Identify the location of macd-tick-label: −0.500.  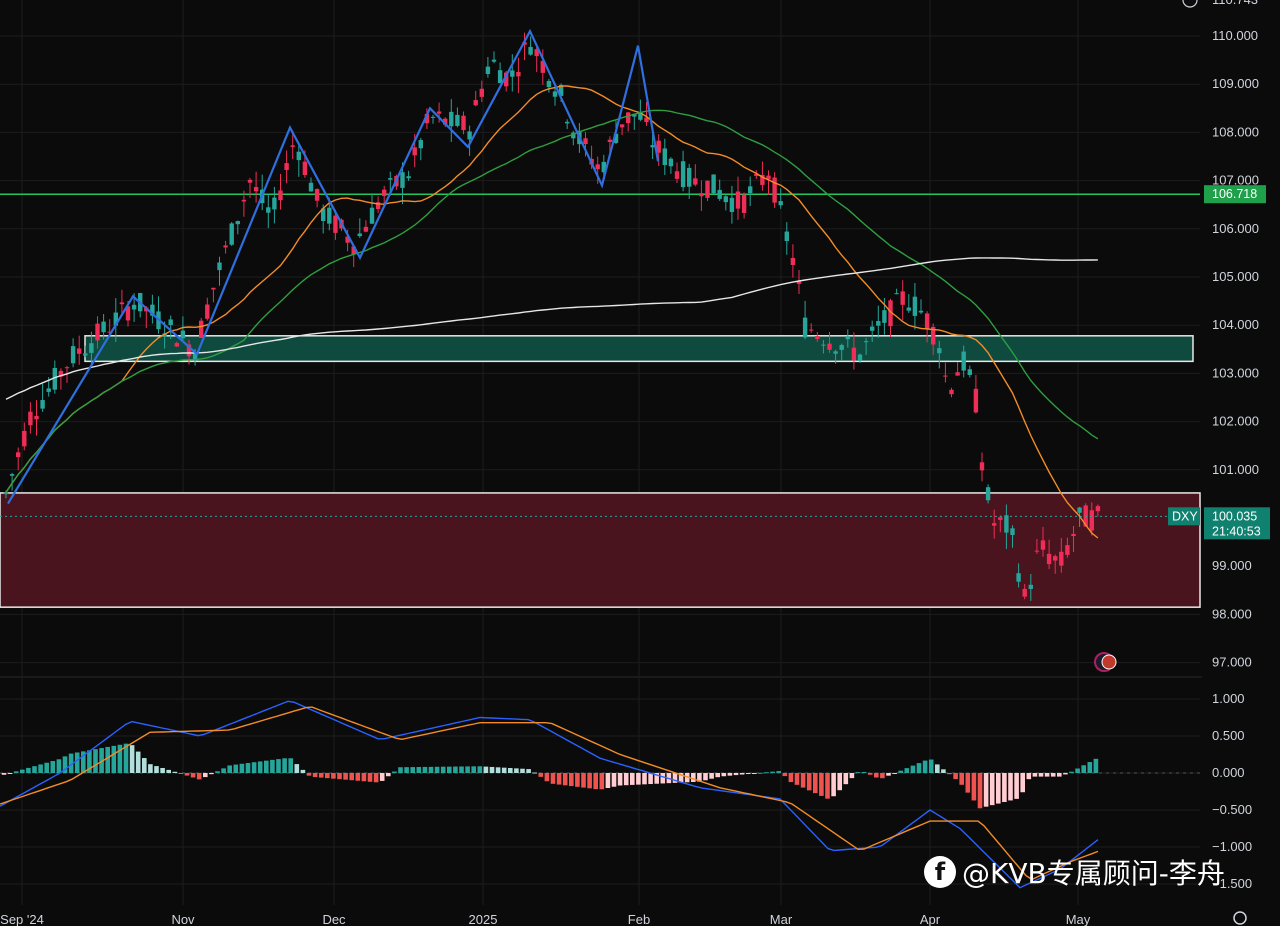
(1232, 809).